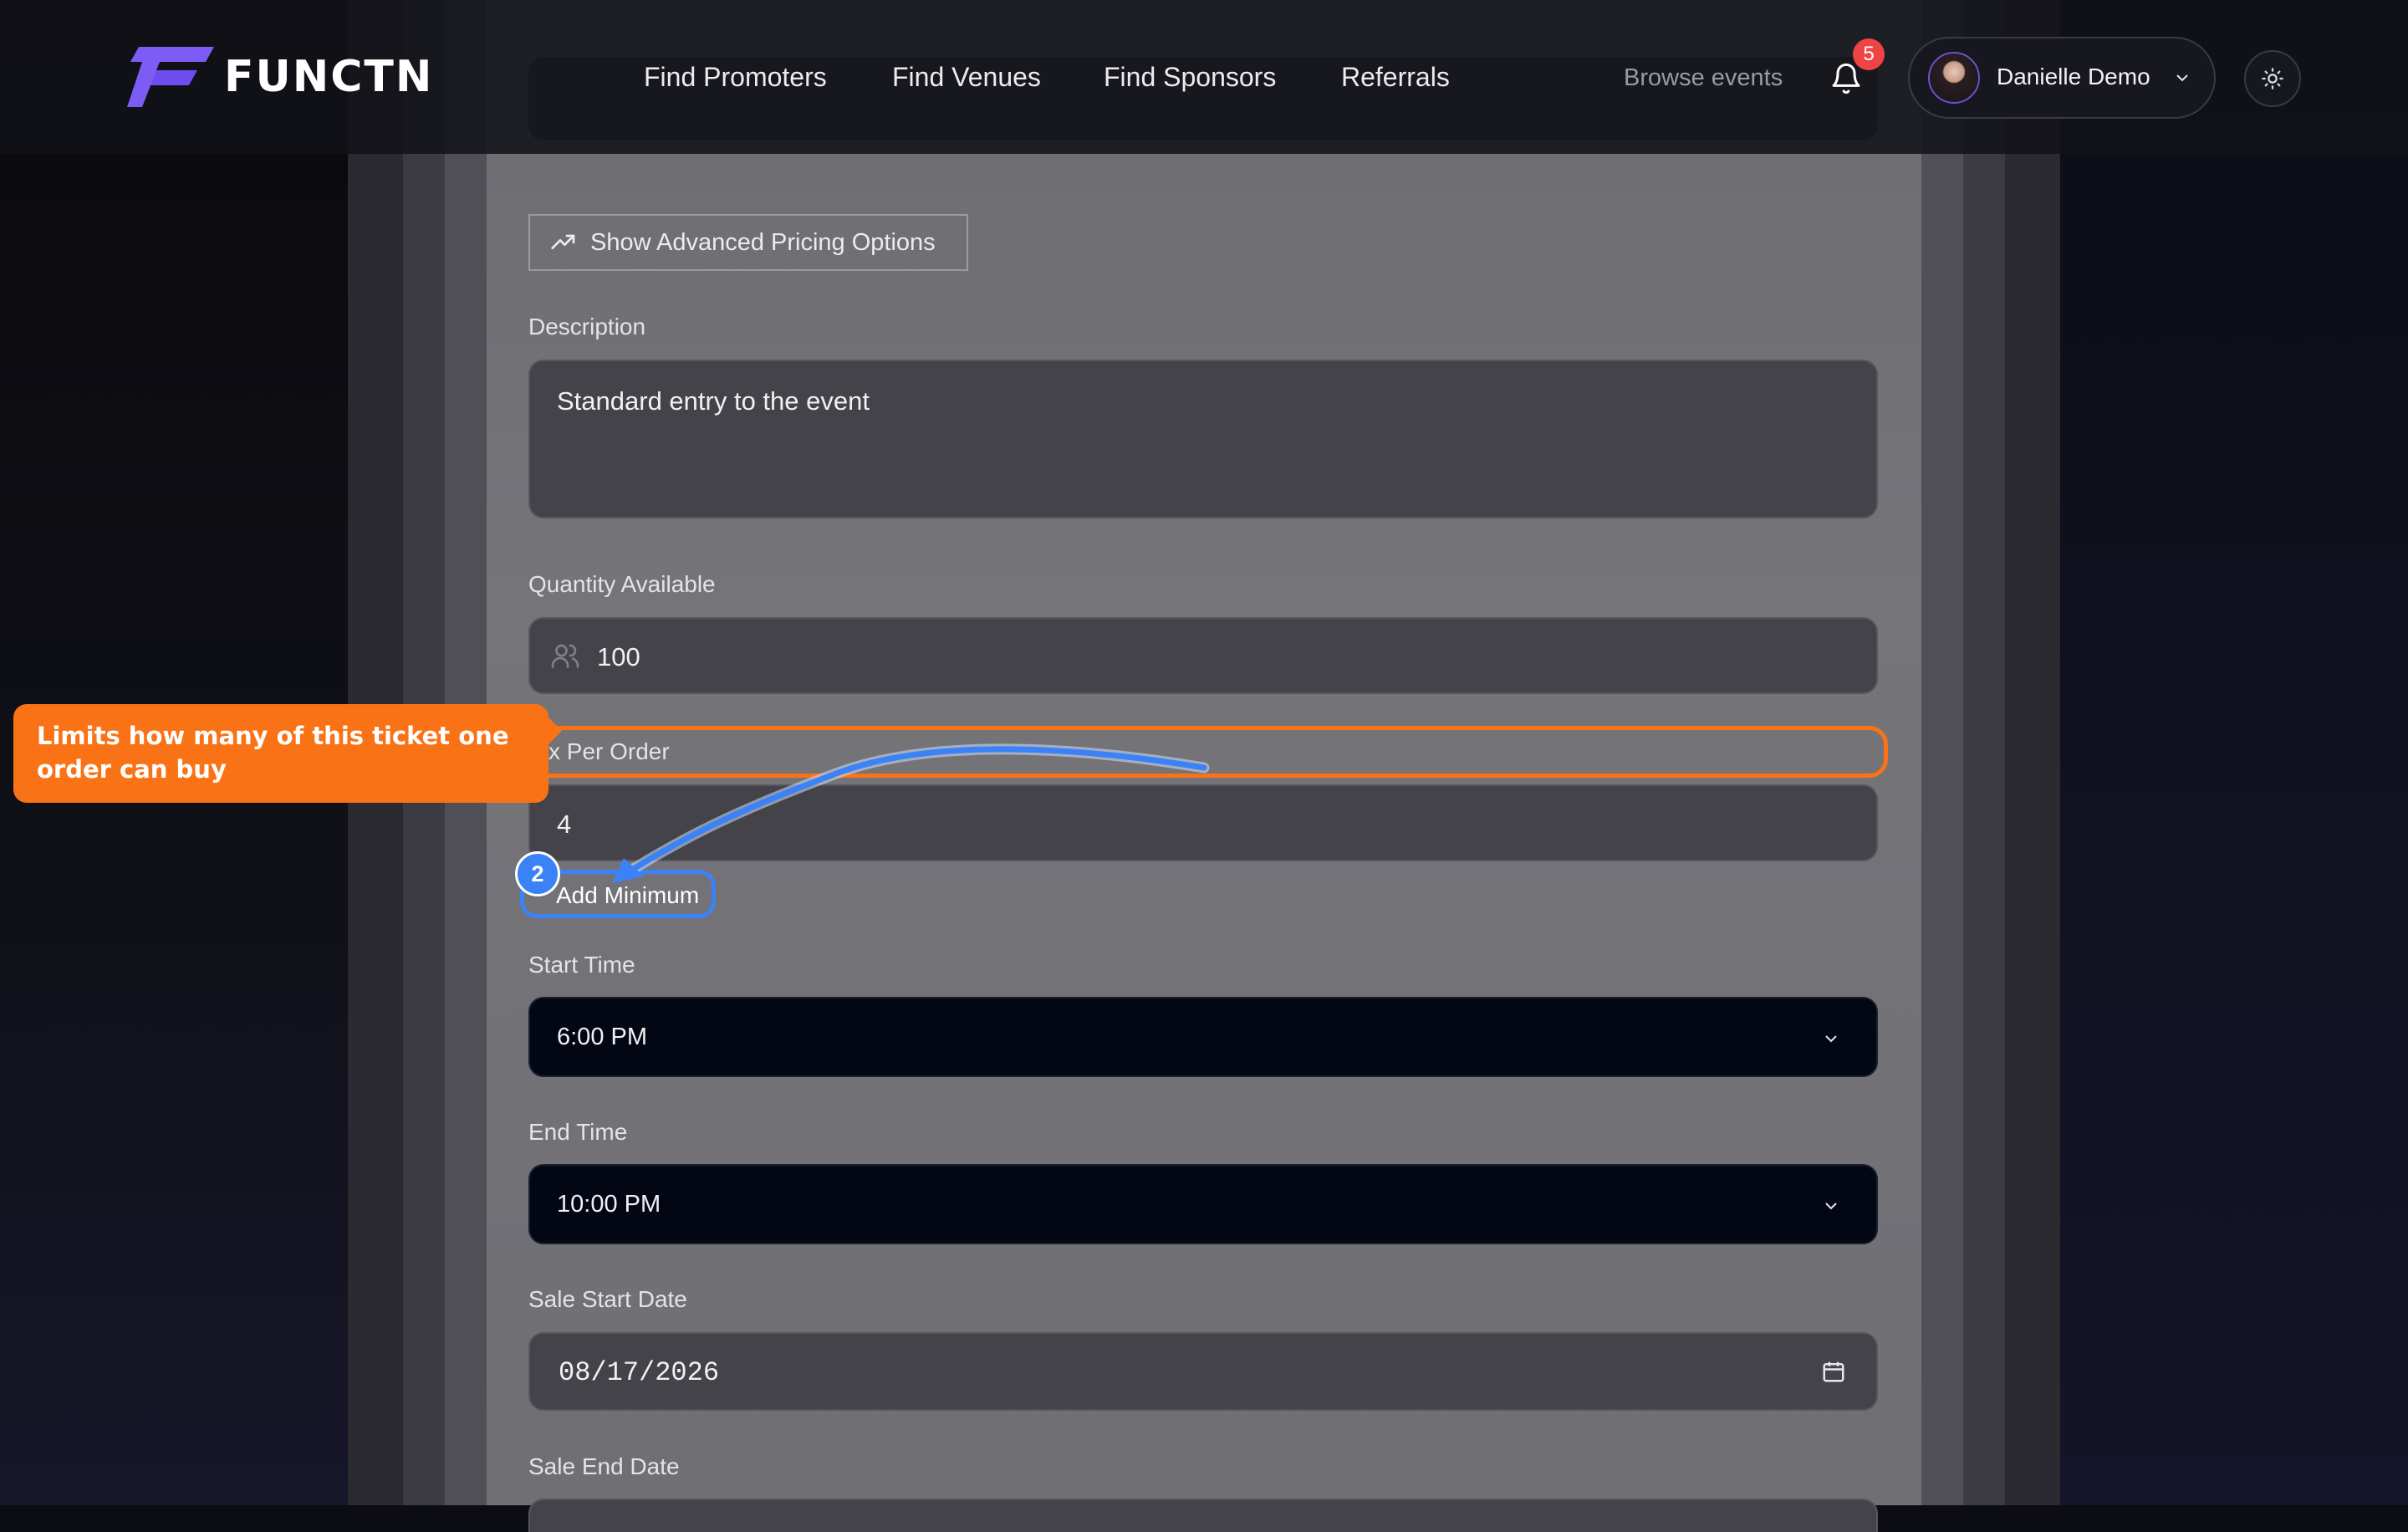  I want to click on max-per-order-highlight, so click(1205, 752).